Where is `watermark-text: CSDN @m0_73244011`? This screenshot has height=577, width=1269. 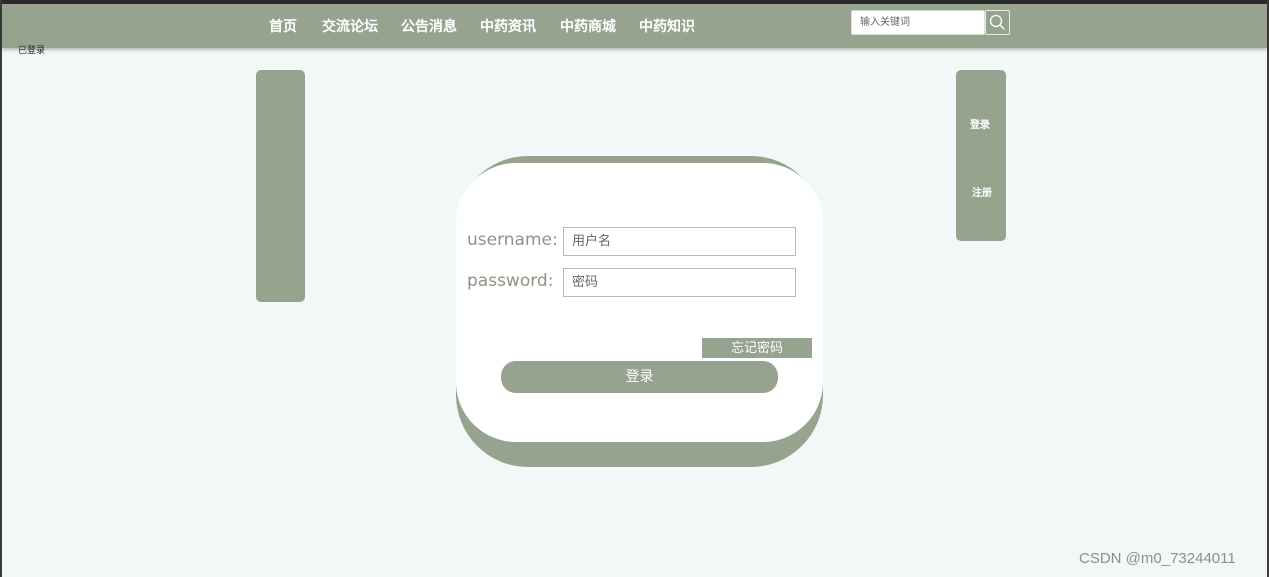 watermark-text: CSDN @m0_73244011 is located at coordinates (1157, 558).